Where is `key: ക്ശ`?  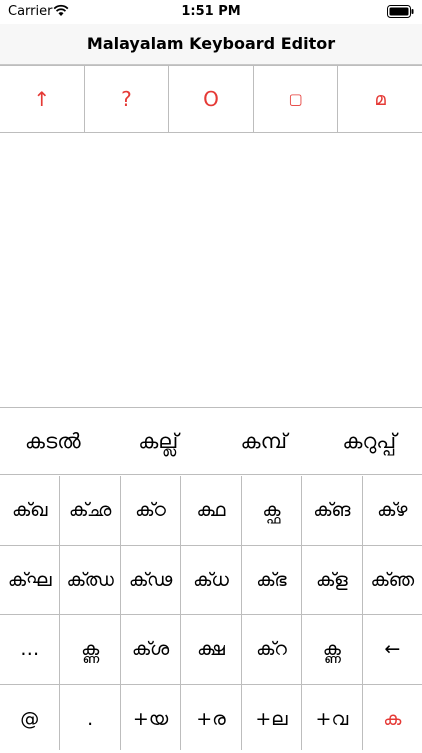 key: ക്ശ is located at coordinates (150, 649).